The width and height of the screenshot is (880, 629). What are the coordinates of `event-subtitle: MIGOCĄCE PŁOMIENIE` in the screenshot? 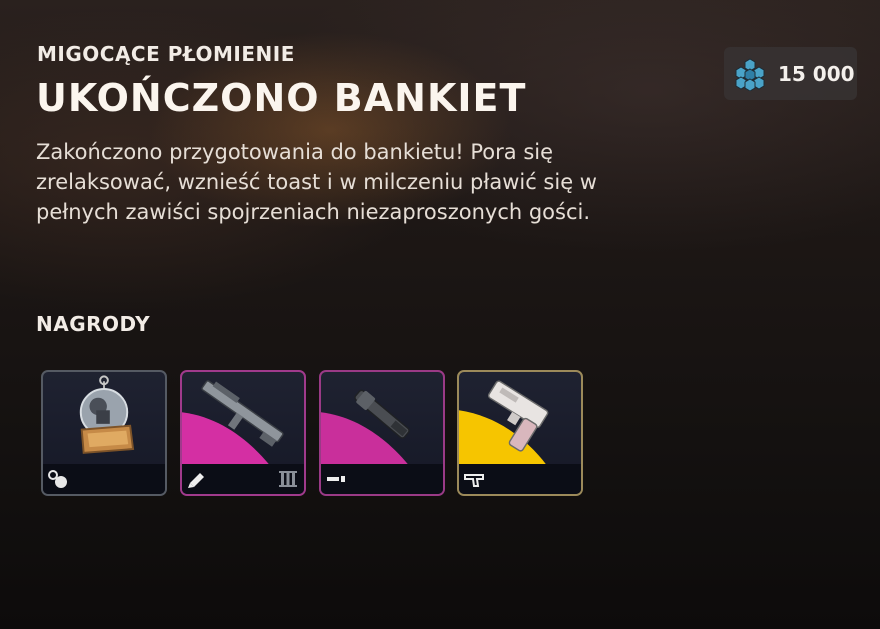 It's located at (166, 54).